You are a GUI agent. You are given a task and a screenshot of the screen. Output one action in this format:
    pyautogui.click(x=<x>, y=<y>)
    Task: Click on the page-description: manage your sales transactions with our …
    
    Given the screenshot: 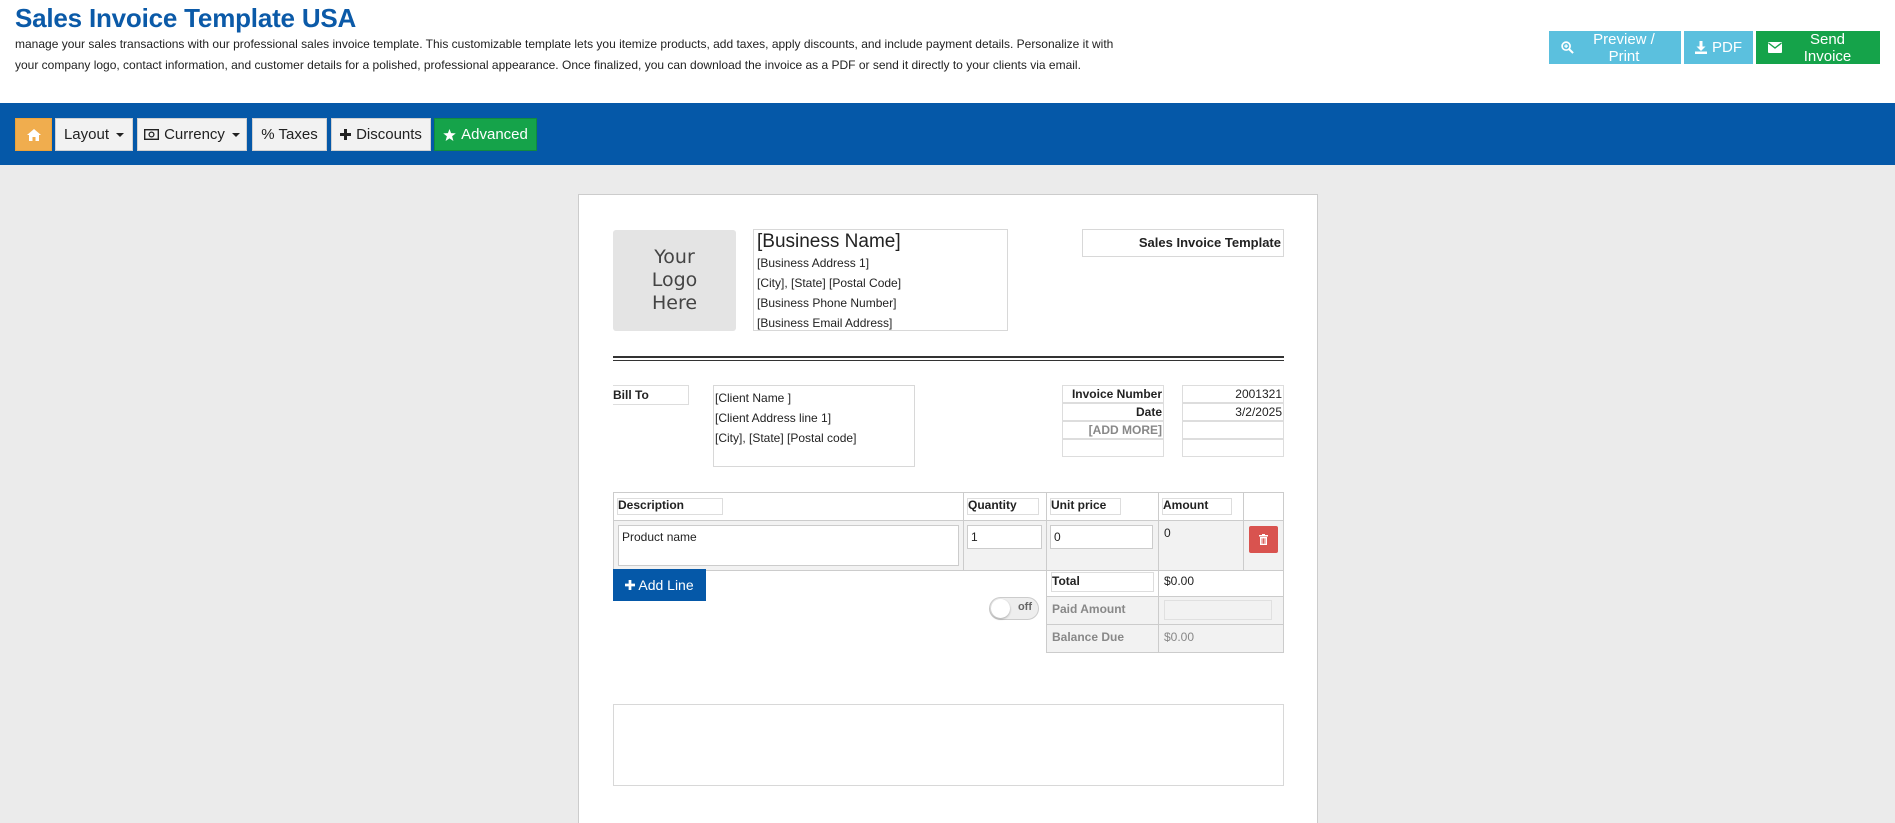 What is the action you would take?
    pyautogui.click(x=564, y=54)
    